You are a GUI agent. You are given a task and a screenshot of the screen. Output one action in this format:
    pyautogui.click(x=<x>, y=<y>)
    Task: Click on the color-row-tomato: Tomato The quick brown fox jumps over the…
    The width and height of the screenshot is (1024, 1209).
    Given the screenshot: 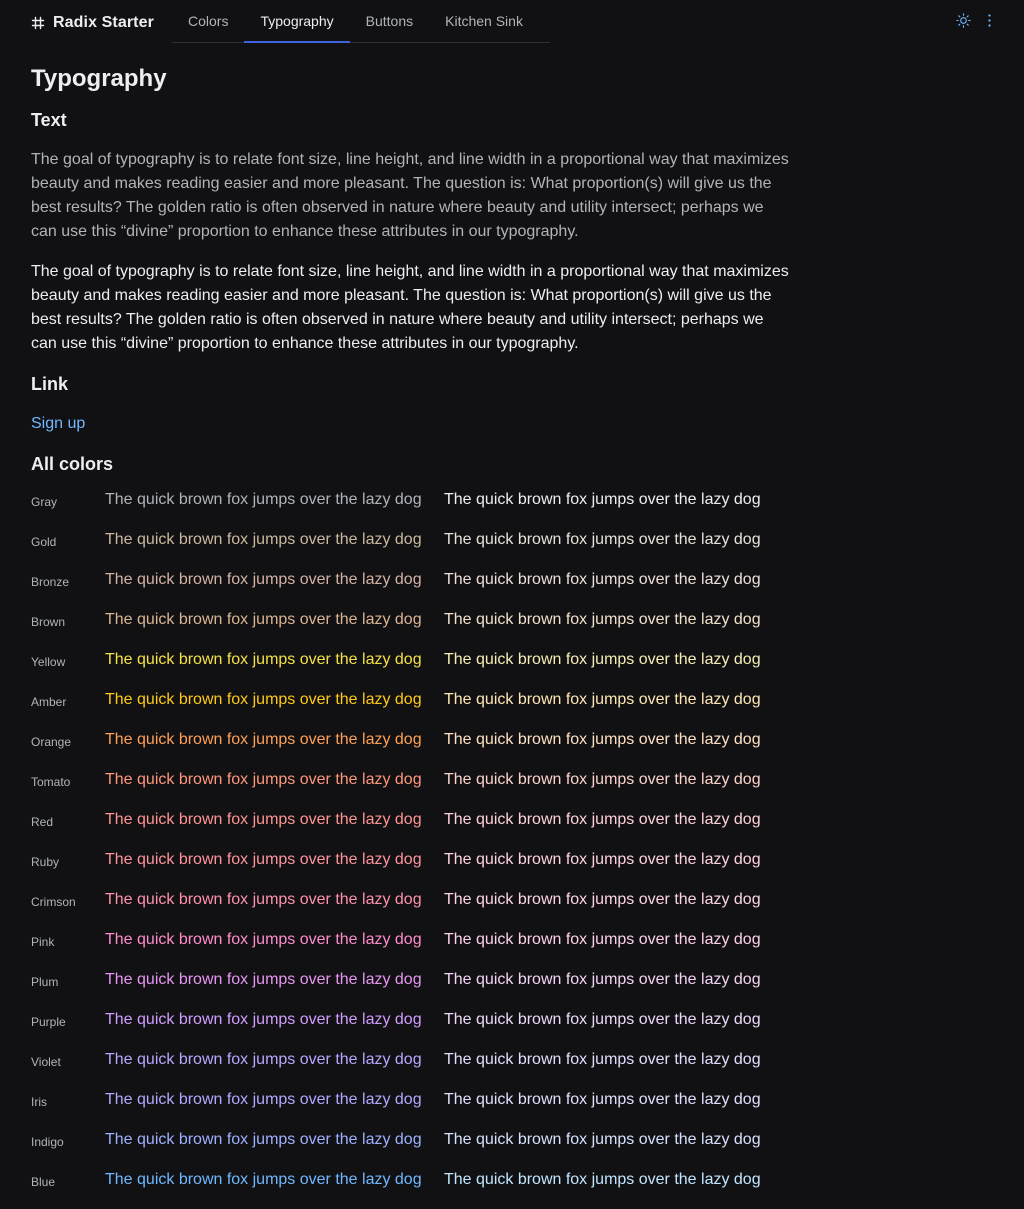 What is the action you would take?
    pyautogui.click(x=411, y=780)
    